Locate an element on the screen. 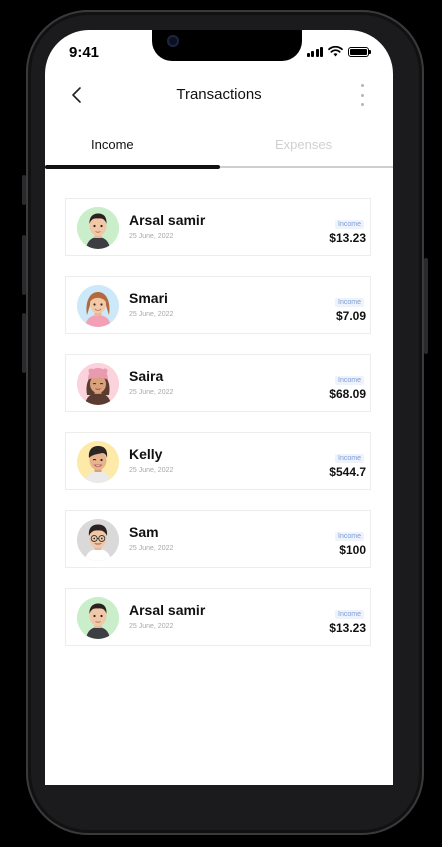 The width and height of the screenshot is (442, 847). tab-expenses: Expenses is located at coordinates (303, 144).